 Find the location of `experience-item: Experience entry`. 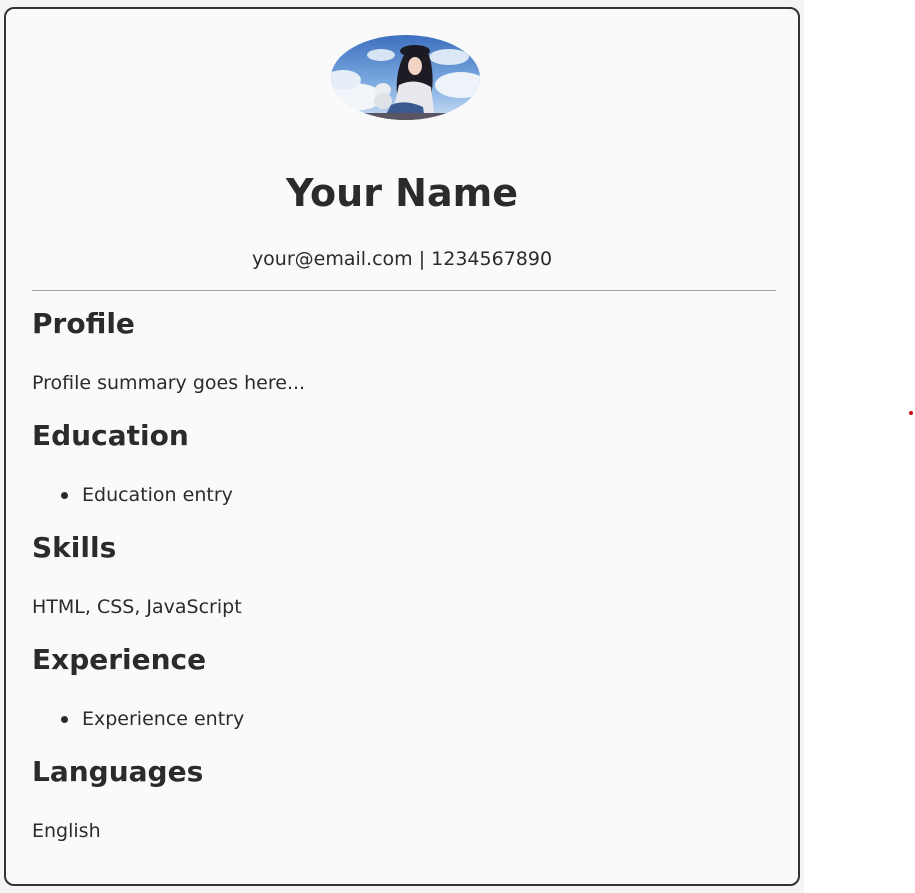

experience-item: Experience entry is located at coordinates (138, 719).